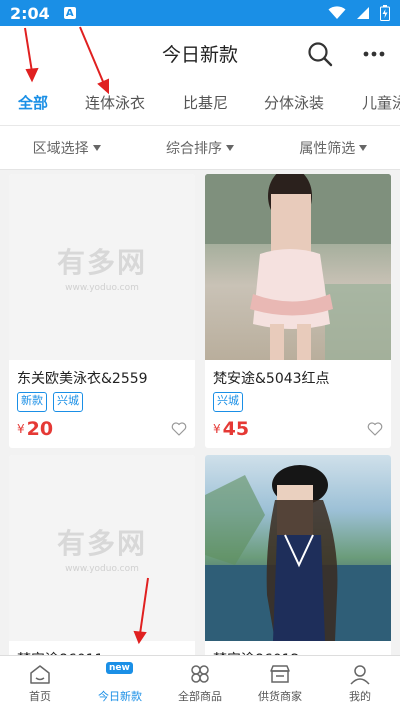  I want to click on home-icon, so click(40, 674).